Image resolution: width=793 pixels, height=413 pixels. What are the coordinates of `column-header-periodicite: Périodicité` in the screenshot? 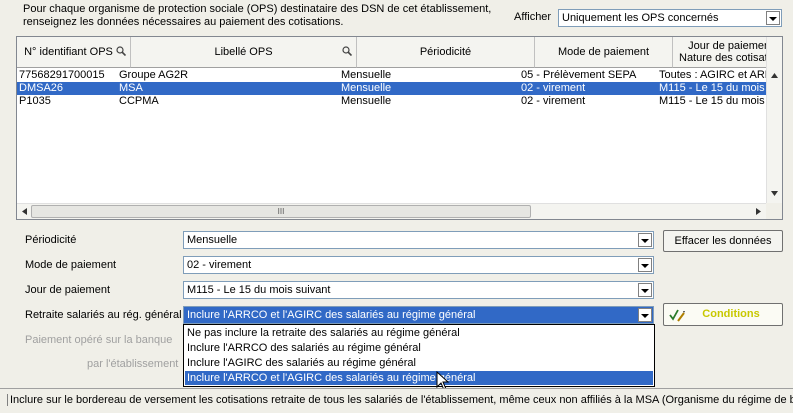 It's located at (446, 52).